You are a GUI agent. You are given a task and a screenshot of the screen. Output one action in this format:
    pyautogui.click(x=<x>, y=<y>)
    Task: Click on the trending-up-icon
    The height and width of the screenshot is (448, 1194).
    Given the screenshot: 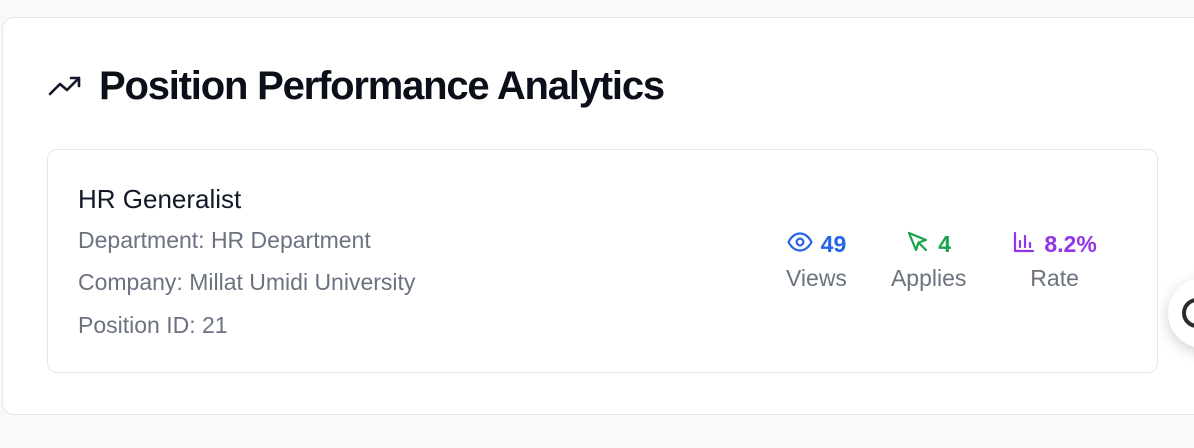 What is the action you would take?
    pyautogui.click(x=65, y=86)
    